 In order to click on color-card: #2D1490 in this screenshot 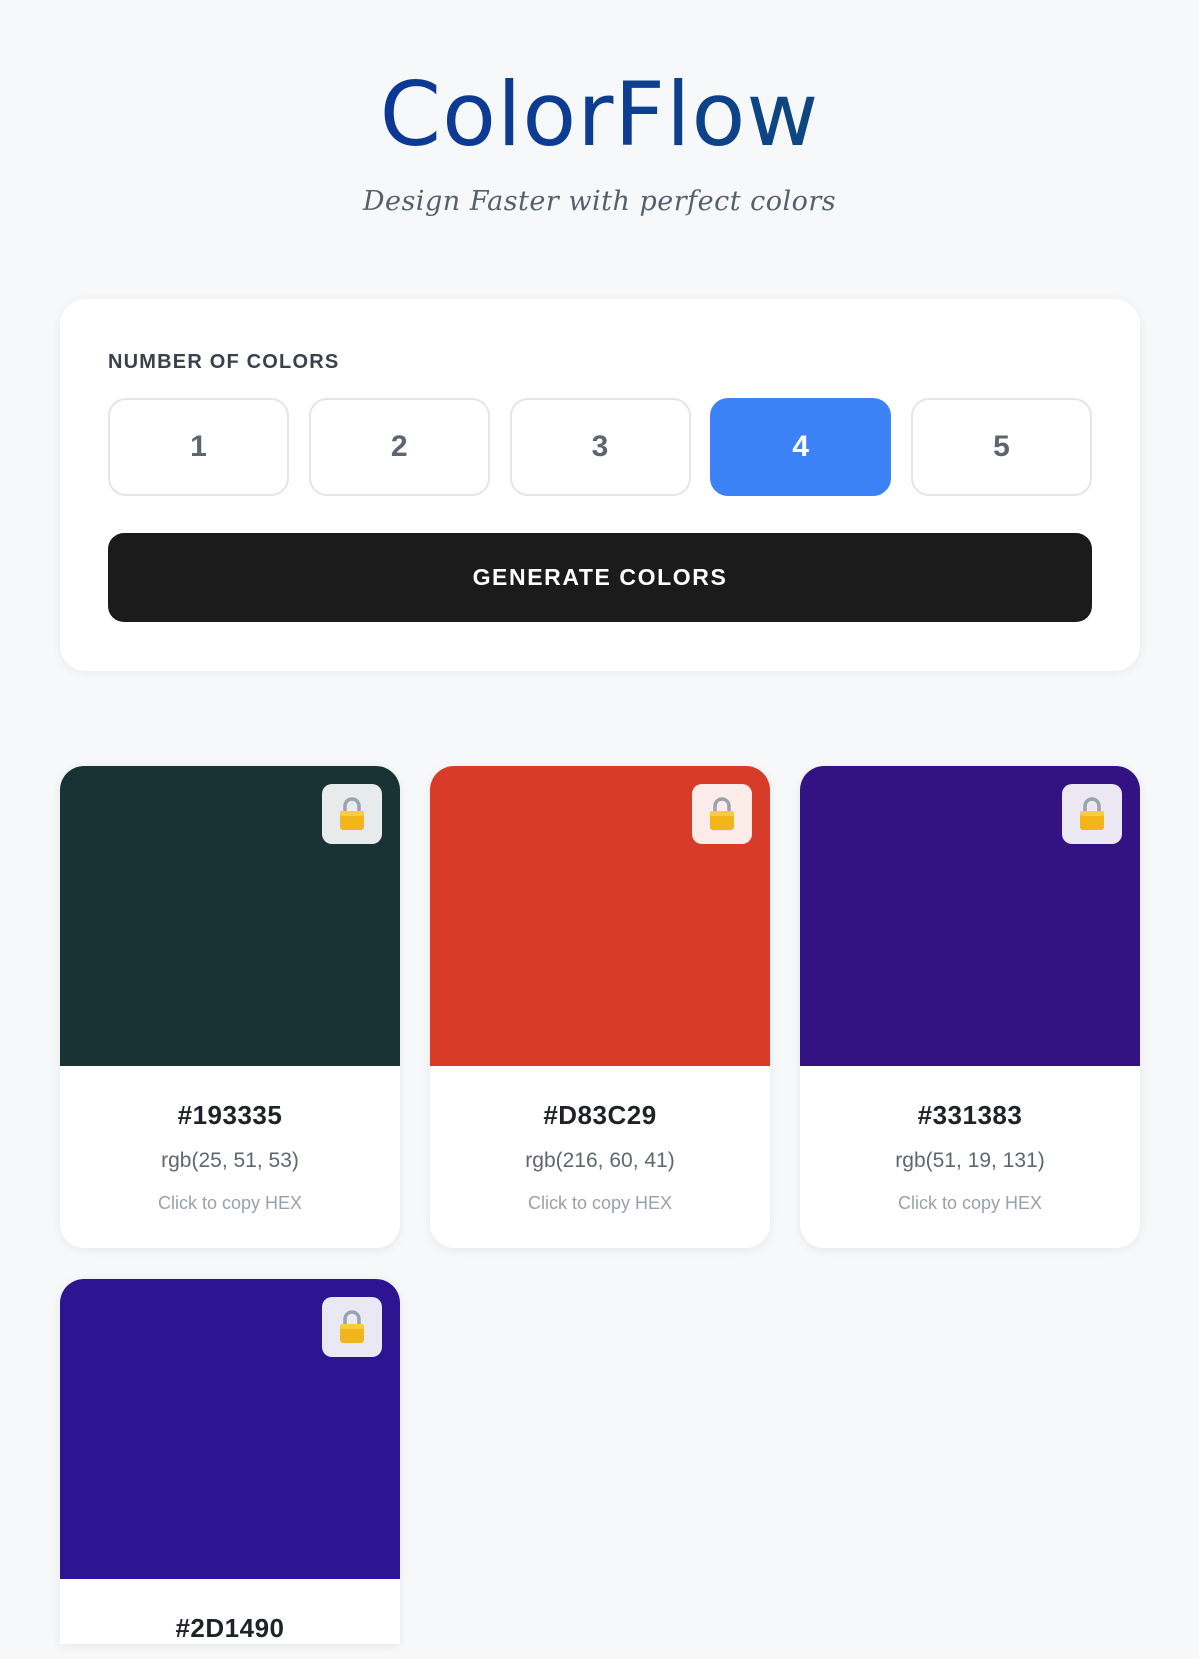, I will do `click(230, 1461)`.